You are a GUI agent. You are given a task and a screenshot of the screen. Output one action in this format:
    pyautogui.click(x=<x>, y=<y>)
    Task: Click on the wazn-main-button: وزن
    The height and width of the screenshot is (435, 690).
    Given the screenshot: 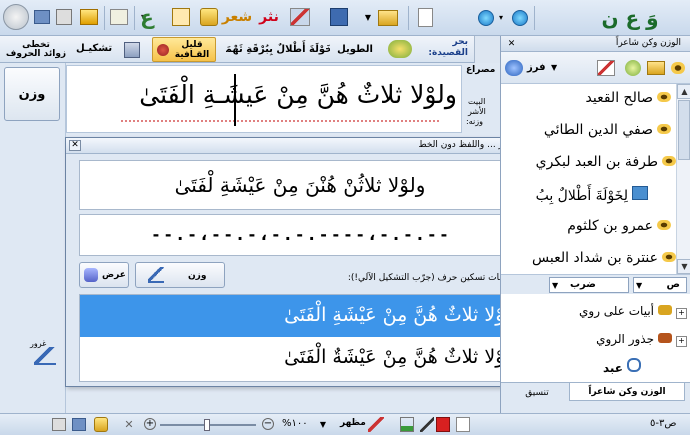 What is the action you would take?
    pyautogui.click(x=32, y=94)
    